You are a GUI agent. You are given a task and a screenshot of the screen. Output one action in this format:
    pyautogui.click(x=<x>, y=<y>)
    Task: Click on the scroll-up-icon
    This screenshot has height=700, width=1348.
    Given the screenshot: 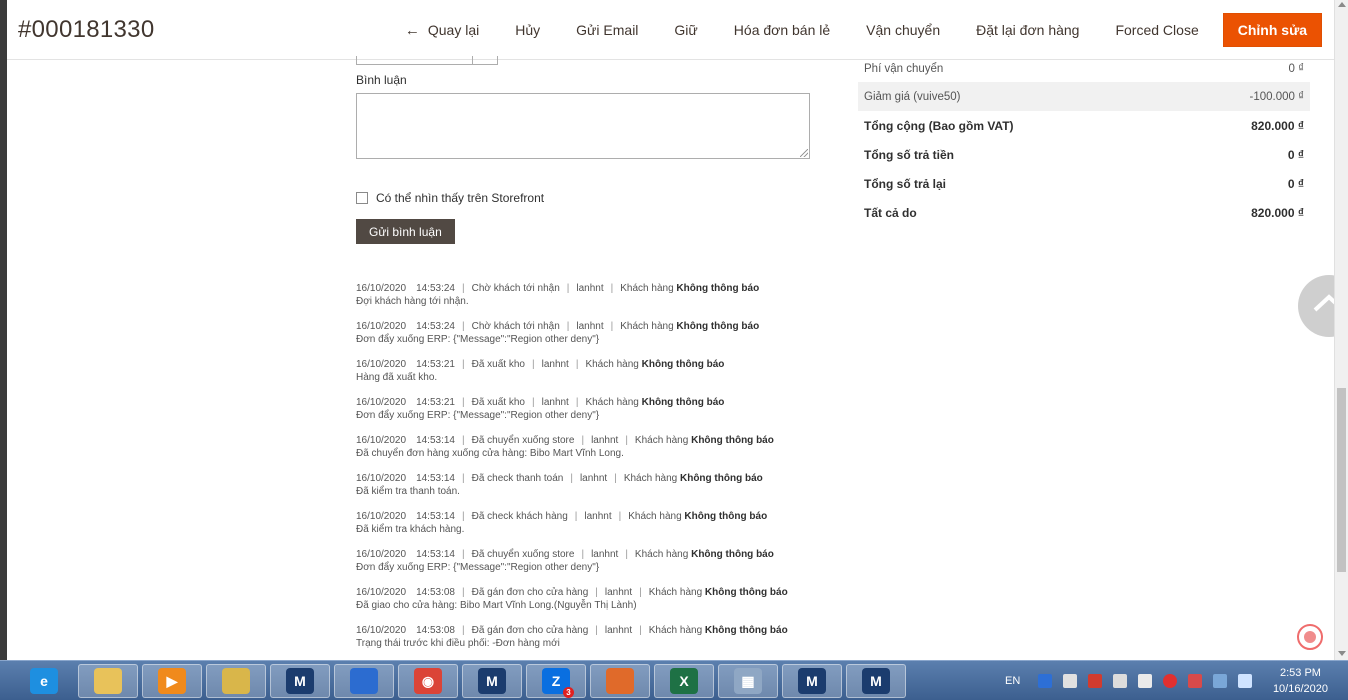 What is the action you would take?
    pyautogui.click(x=1342, y=4)
    